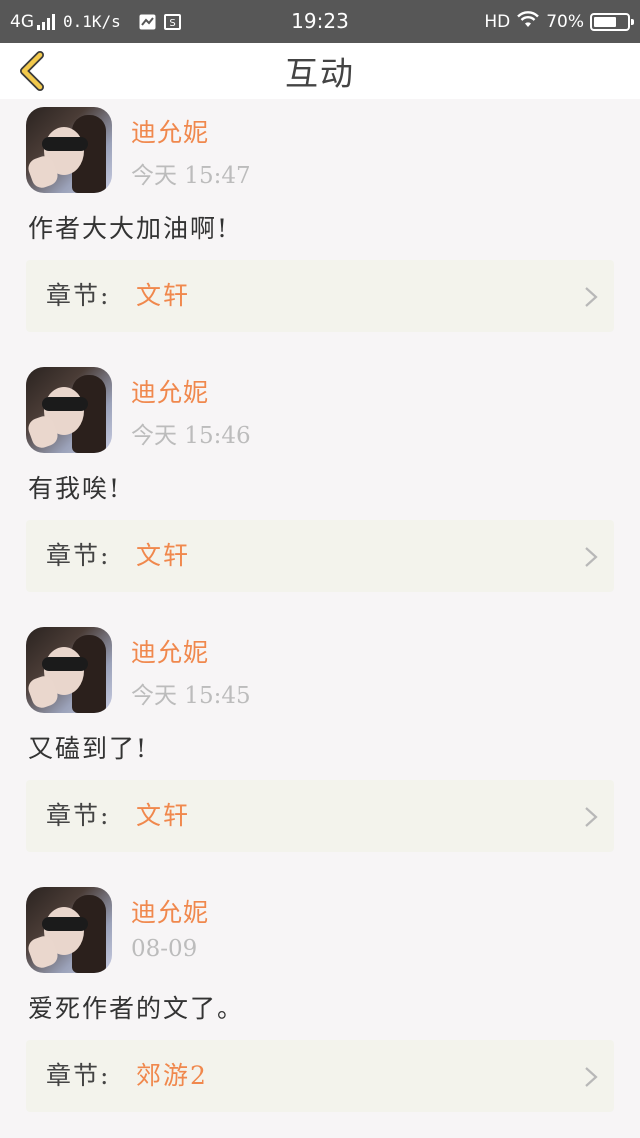 This screenshot has width=640, height=1138. Describe the element at coordinates (191, 436) in the screenshot. I see `post-time: 今天 15:46` at that location.